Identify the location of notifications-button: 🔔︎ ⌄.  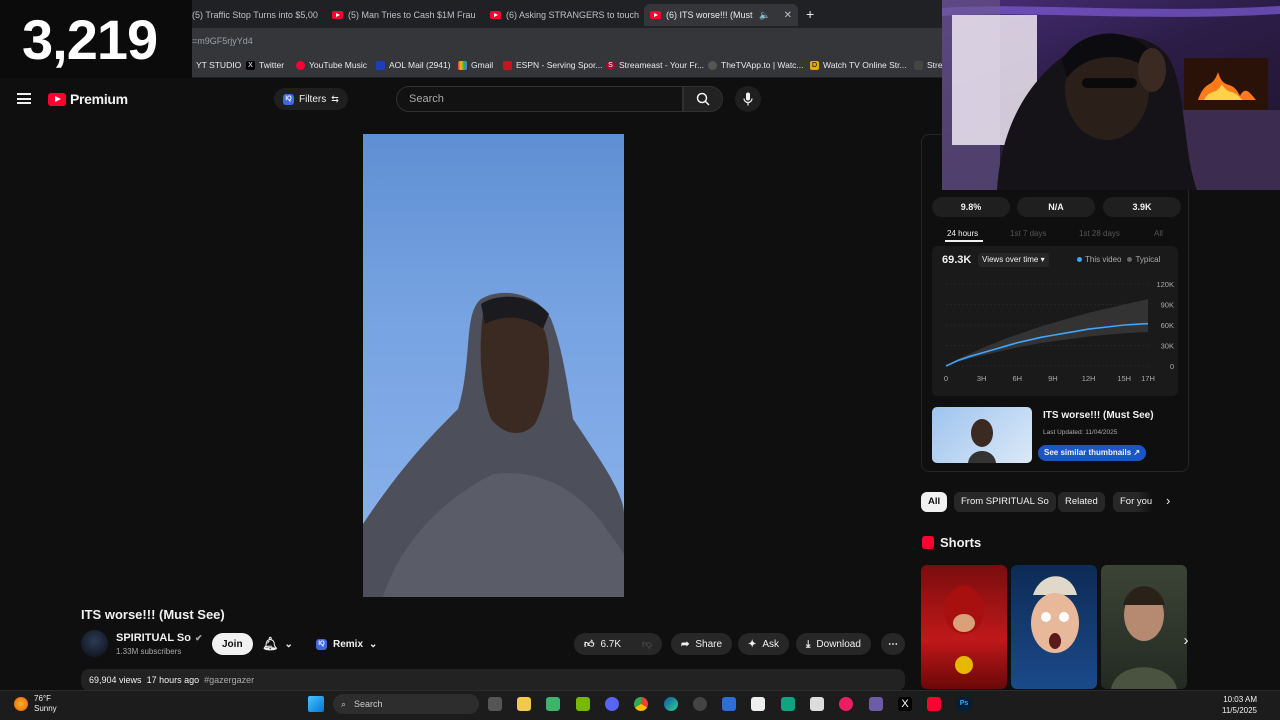
(277, 644).